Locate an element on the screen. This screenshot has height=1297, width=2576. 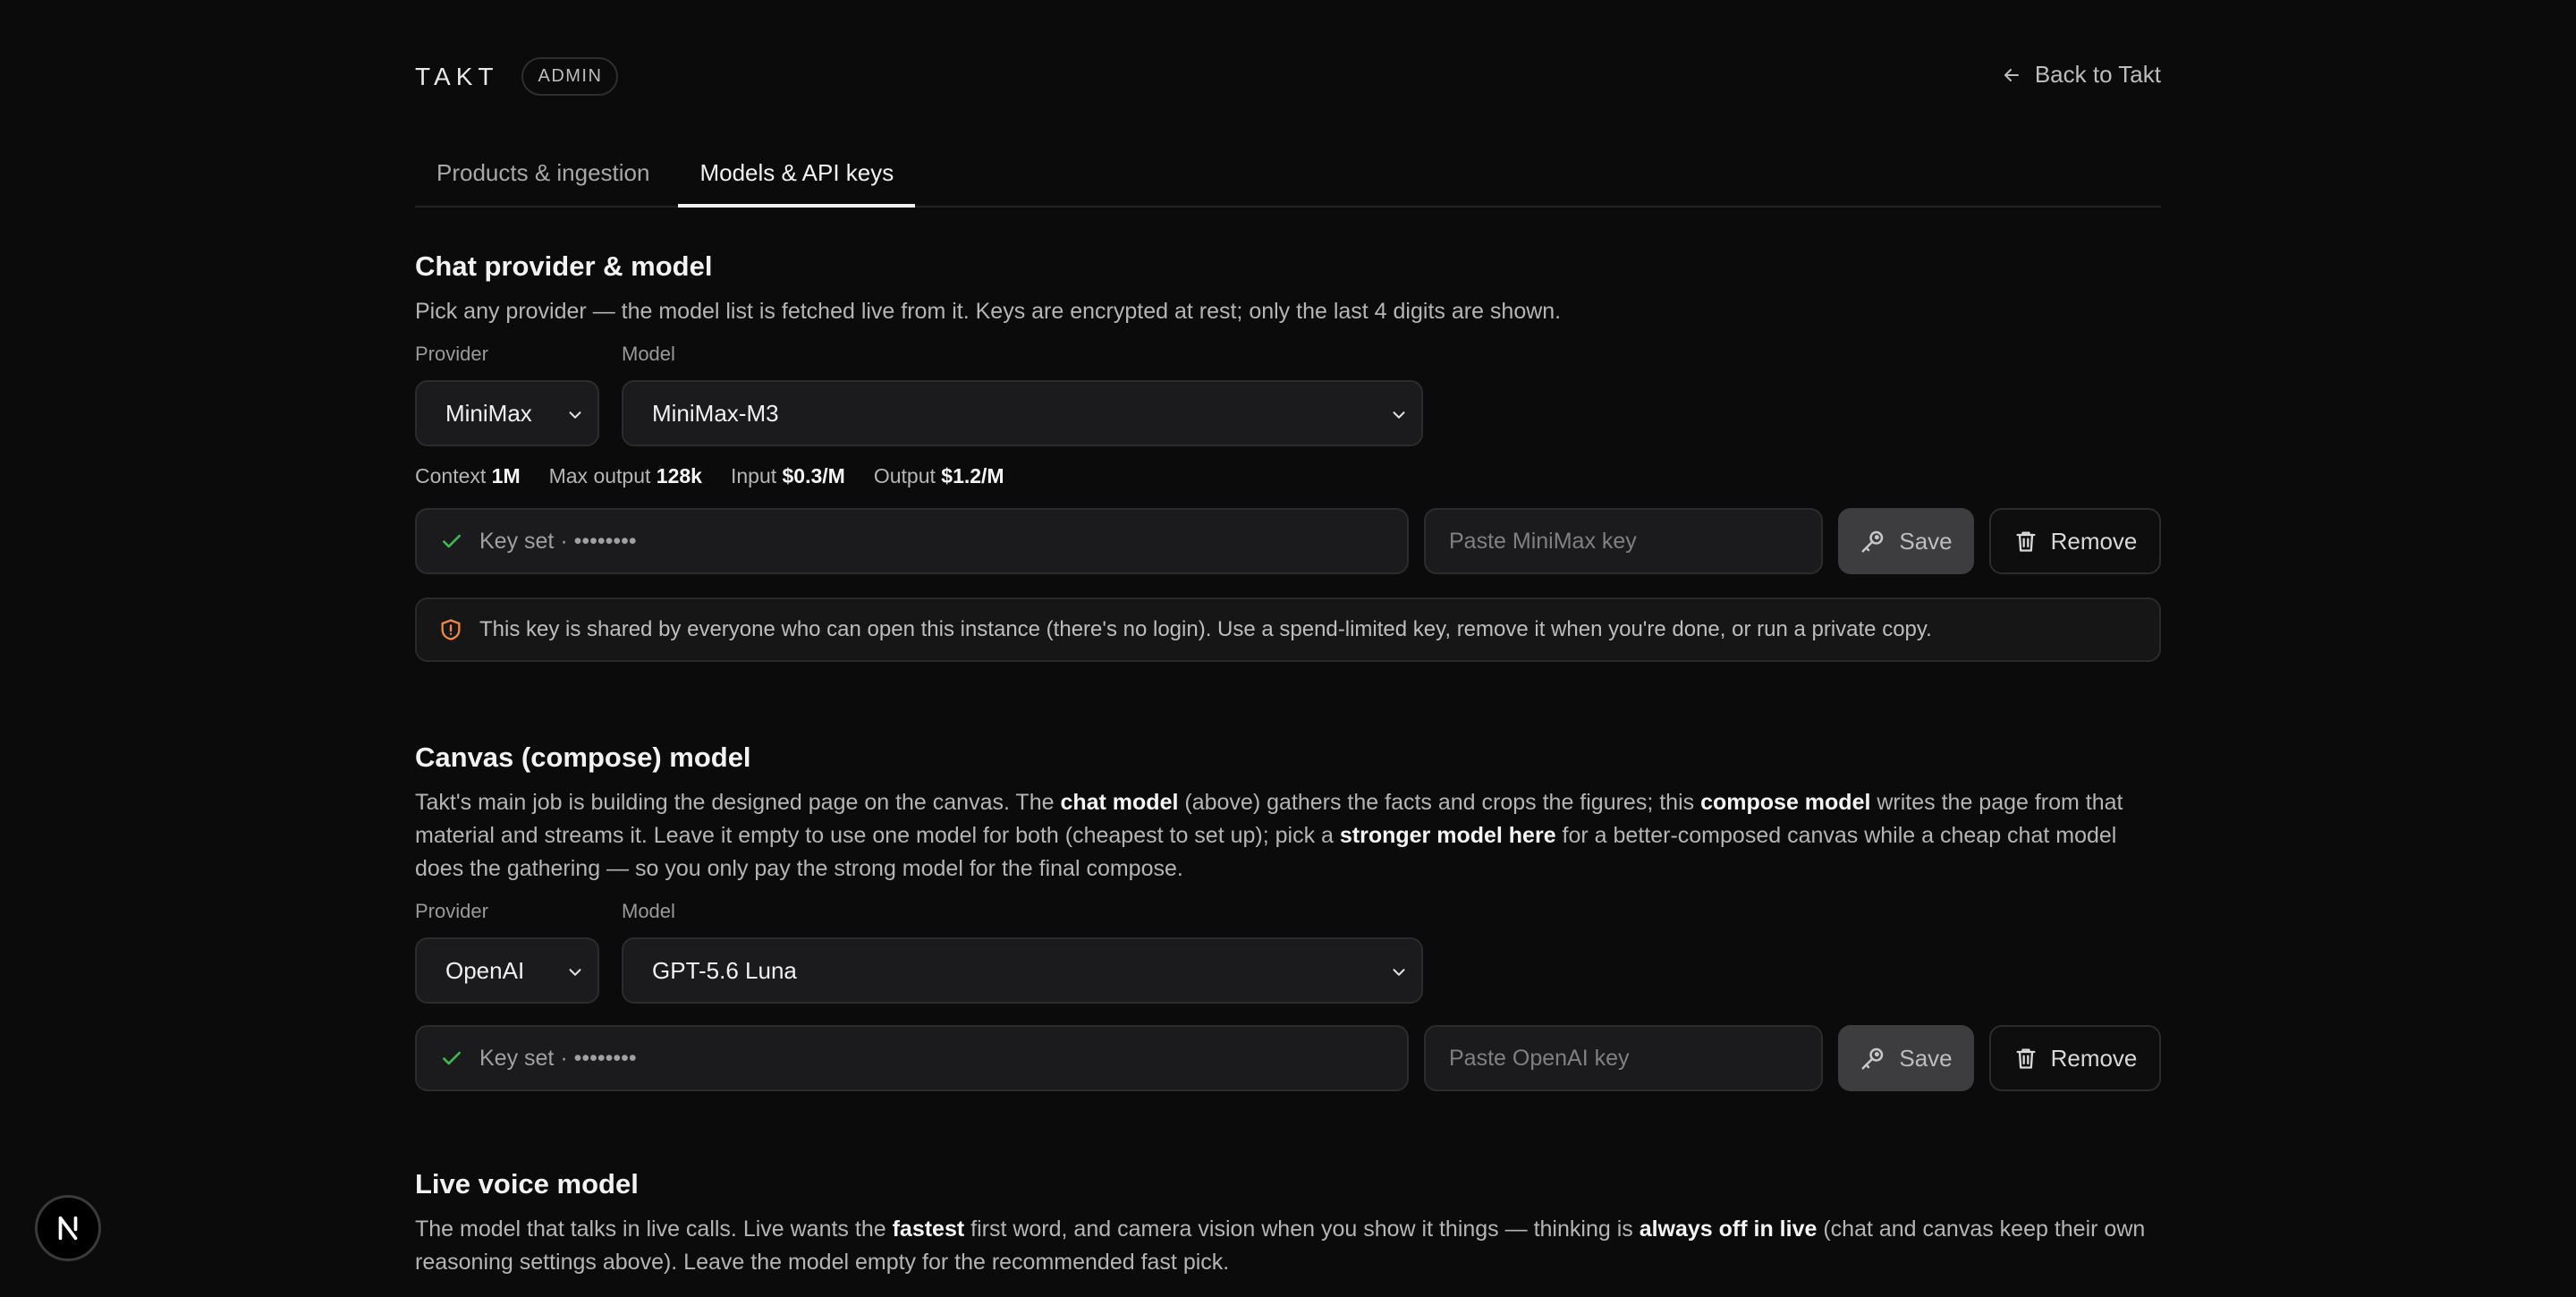
provider-select: MiniMax is located at coordinates (507, 413).